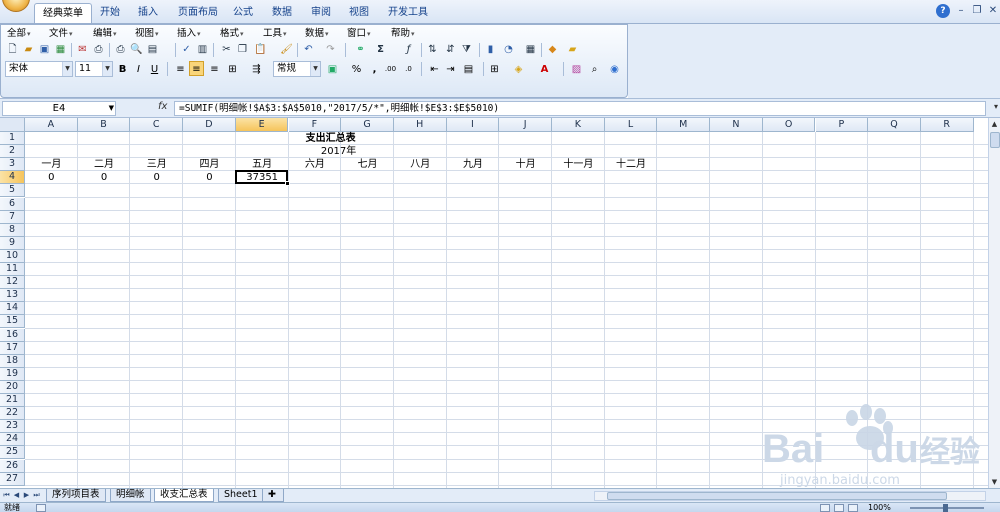  What do you see at coordinates (12, 348) in the screenshot?
I see `row-header-17: 17` at bounding box center [12, 348].